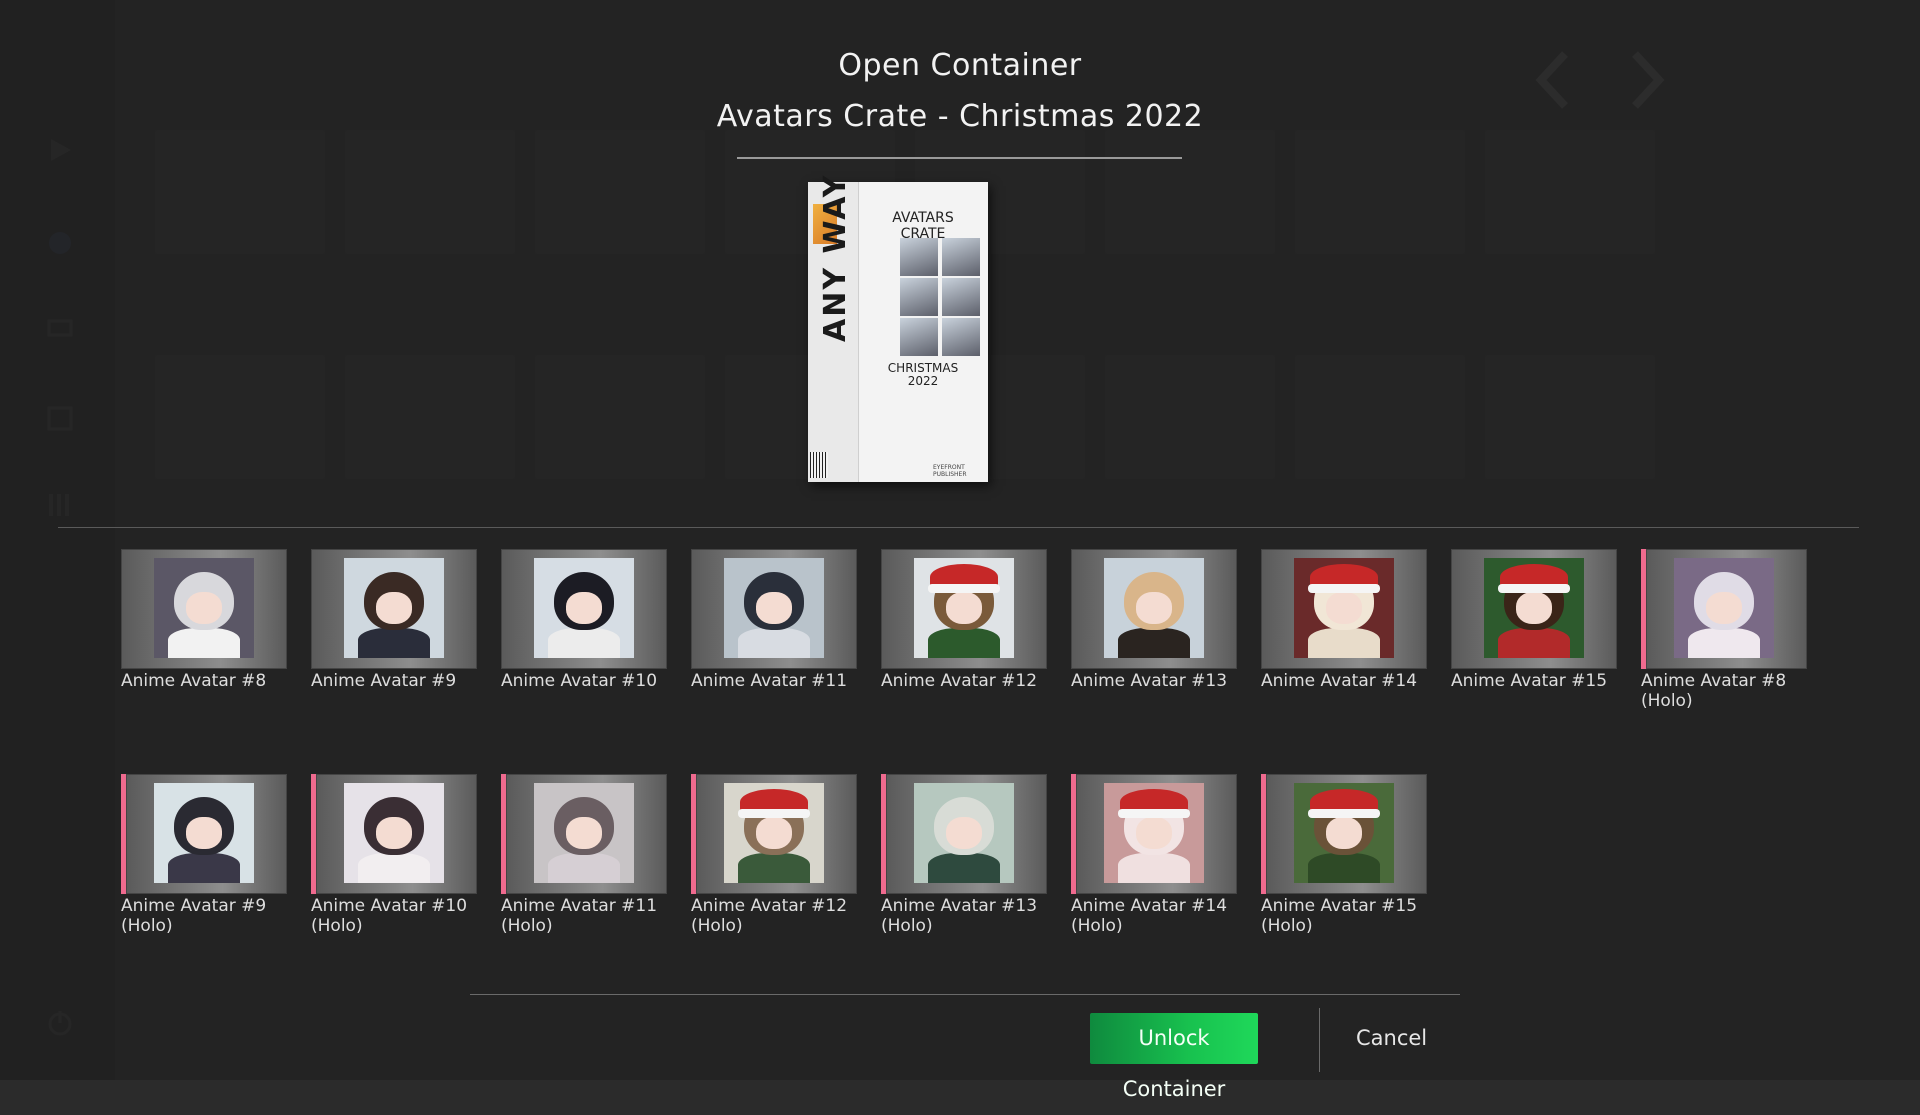 The height and width of the screenshot is (1115, 1920). What do you see at coordinates (923, 375) in the screenshot?
I see `crate-edition: CHRISTMAS 2022` at bounding box center [923, 375].